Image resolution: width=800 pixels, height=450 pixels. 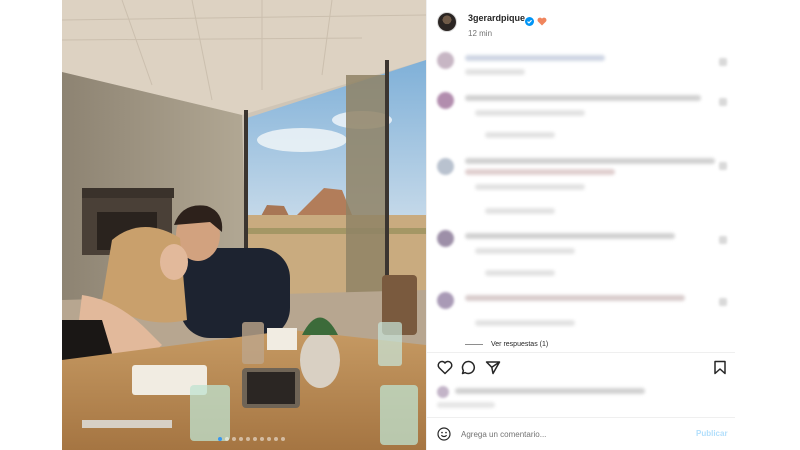 I want to click on comment-bubble-icon, so click(x=468, y=367).